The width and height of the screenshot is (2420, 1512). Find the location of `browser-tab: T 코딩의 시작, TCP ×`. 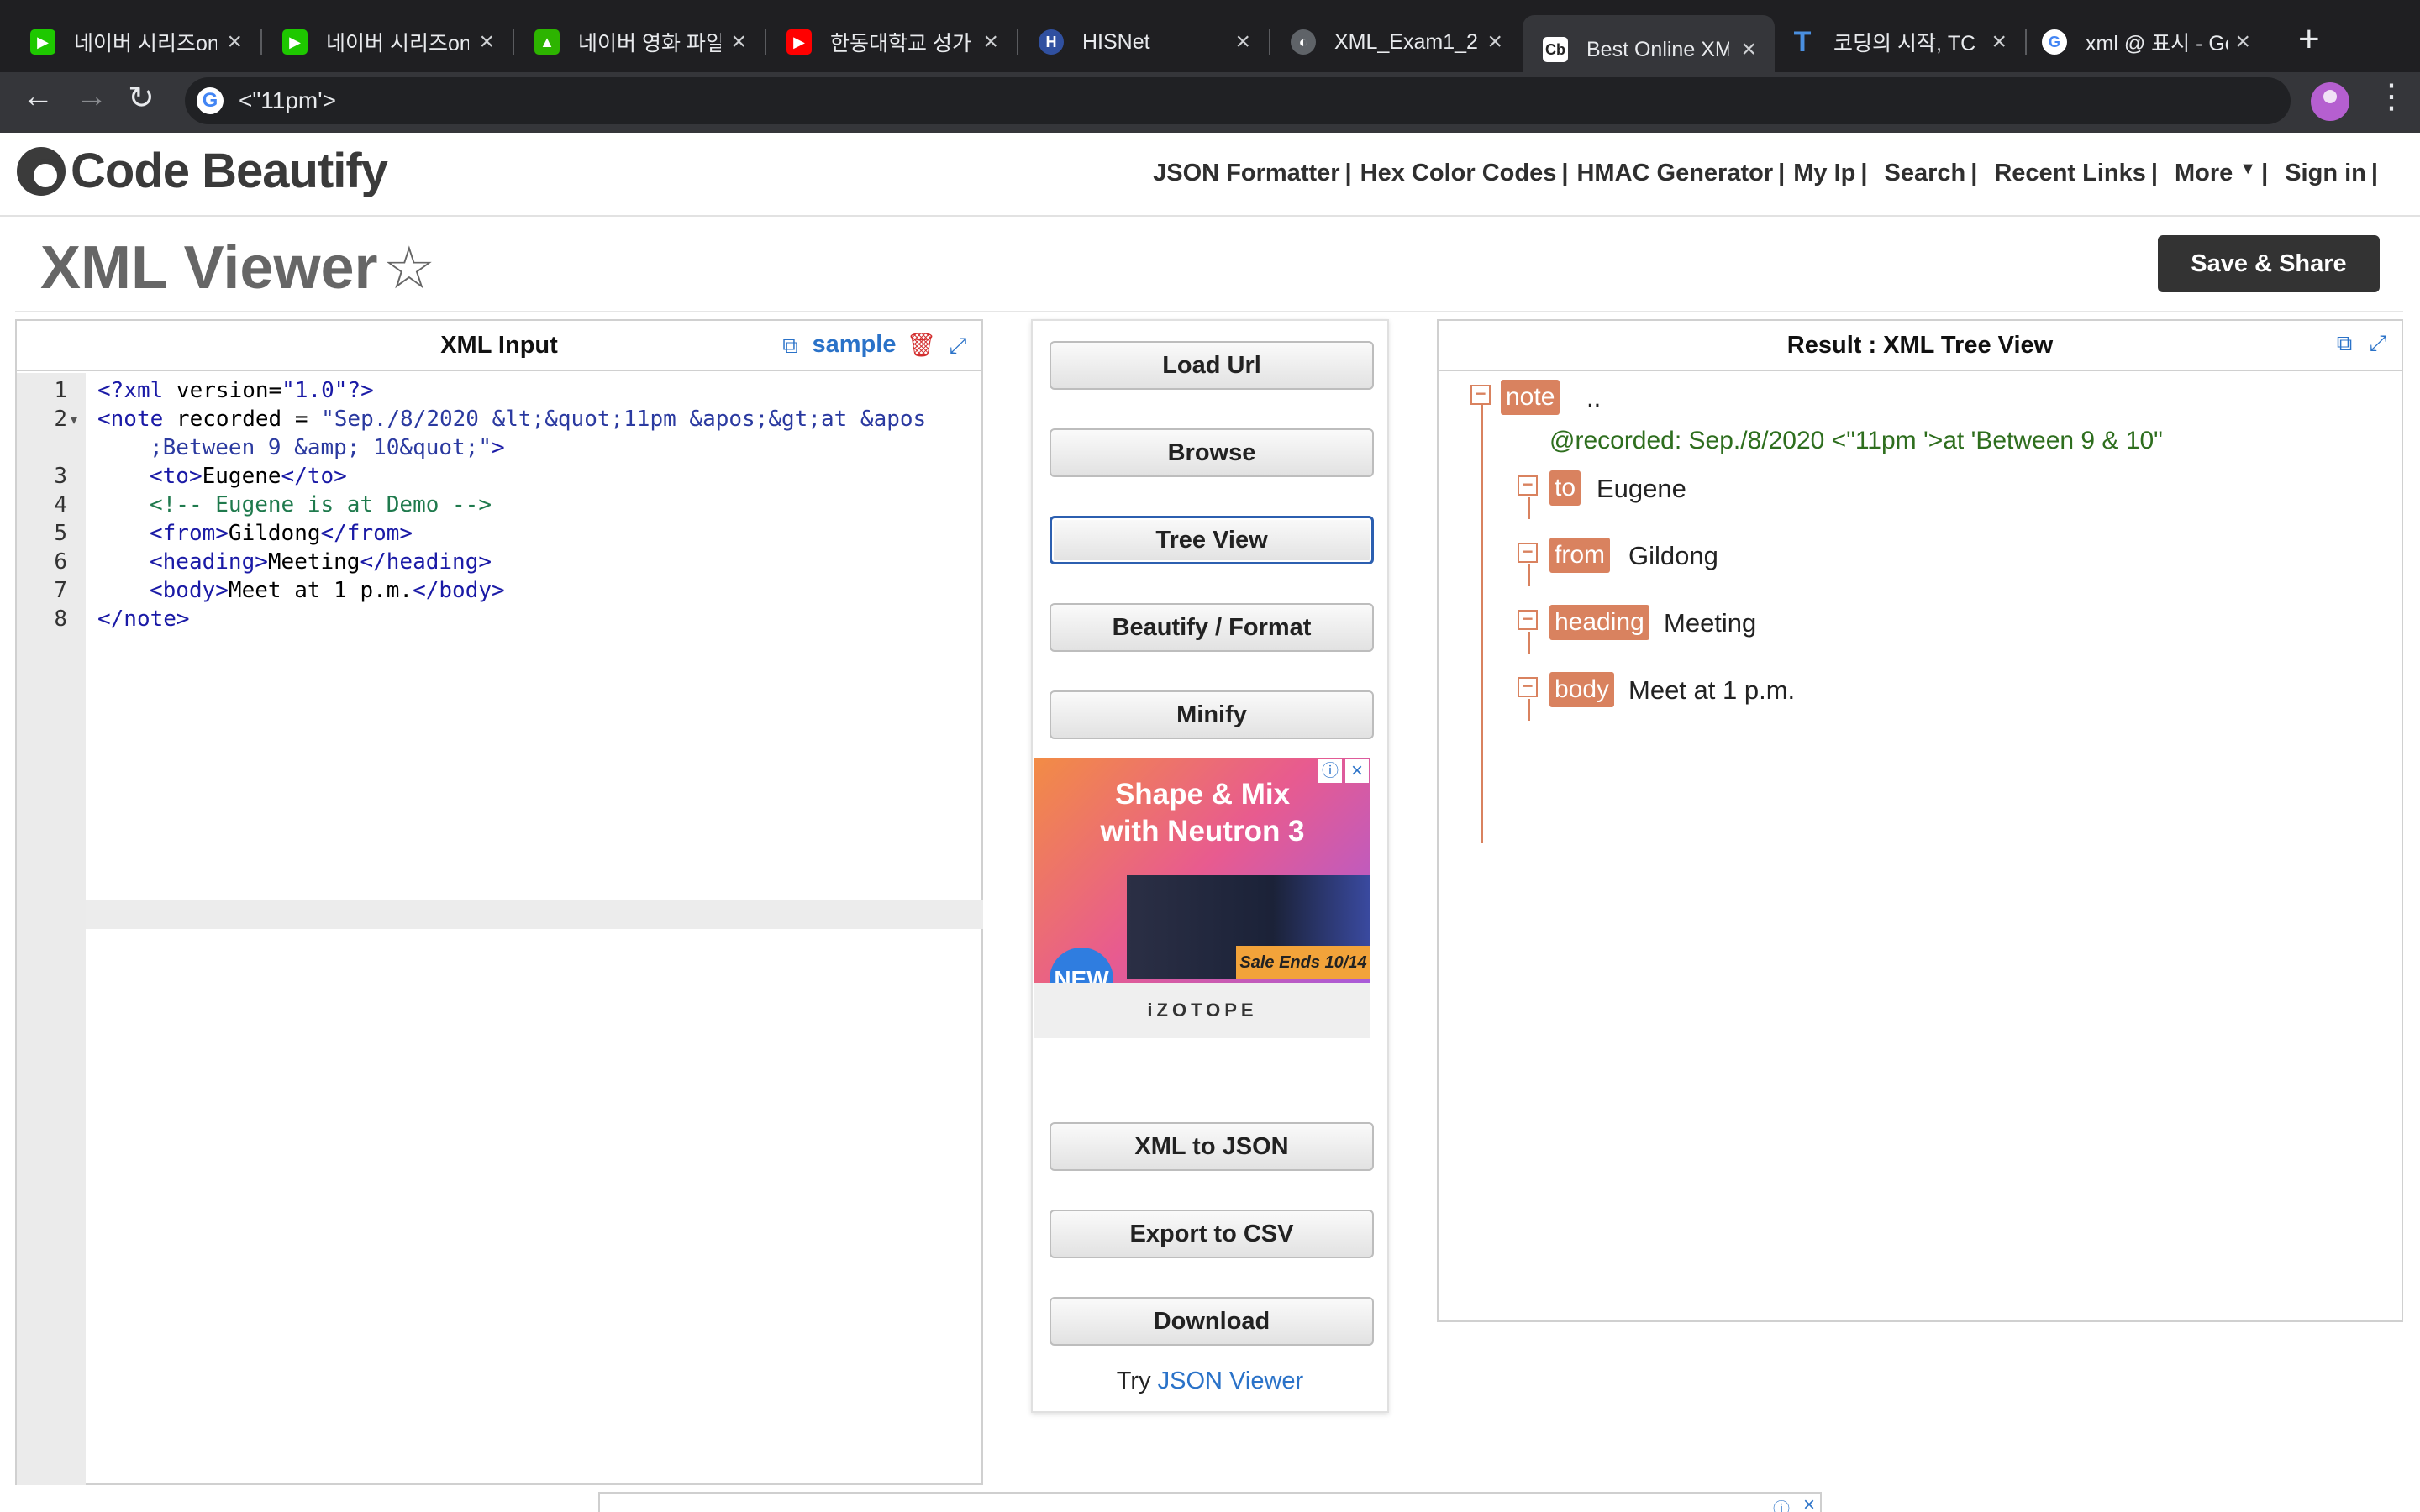

browser-tab: T 코딩의 시작, TCP × is located at coordinates (1899, 42).